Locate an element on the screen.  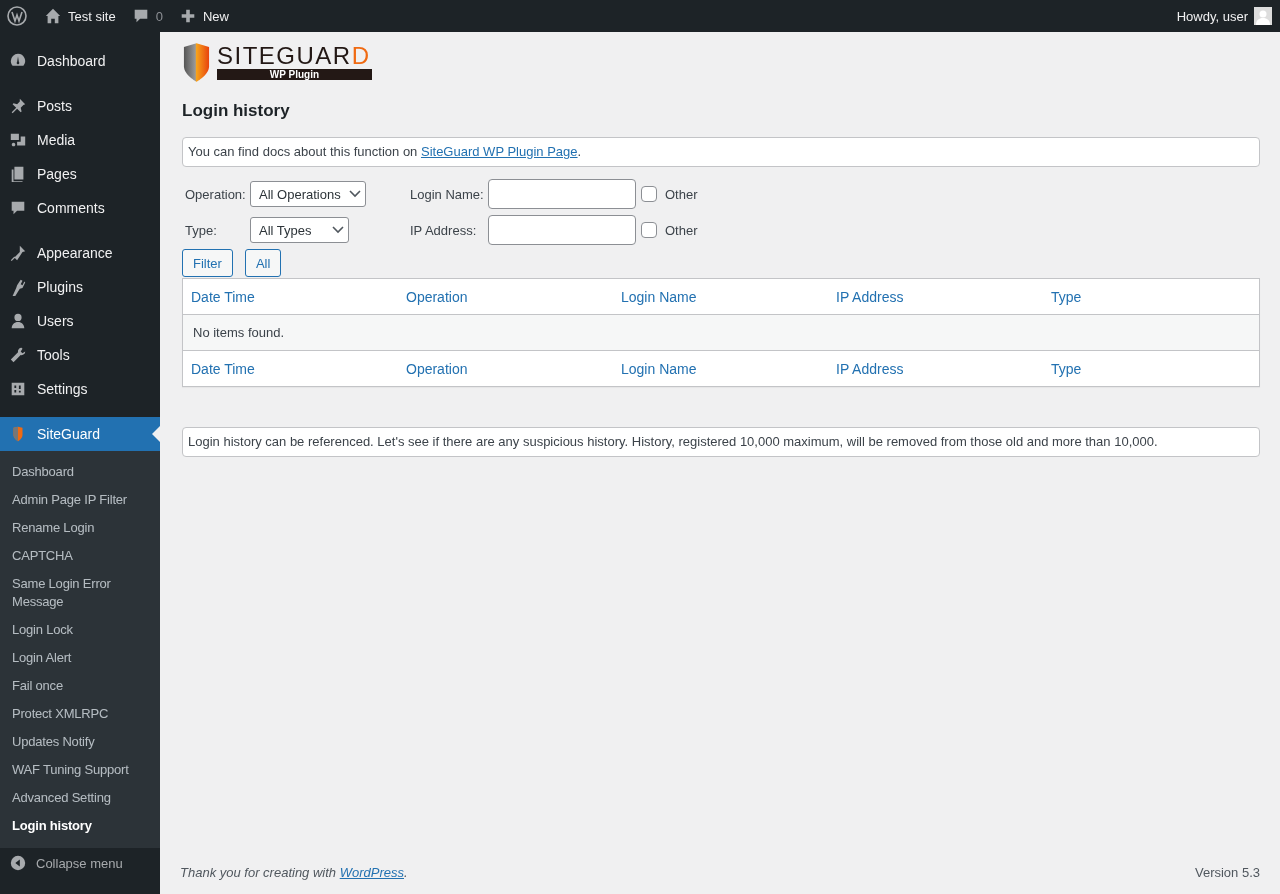
menu-item: Users is located at coordinates (80, 321).